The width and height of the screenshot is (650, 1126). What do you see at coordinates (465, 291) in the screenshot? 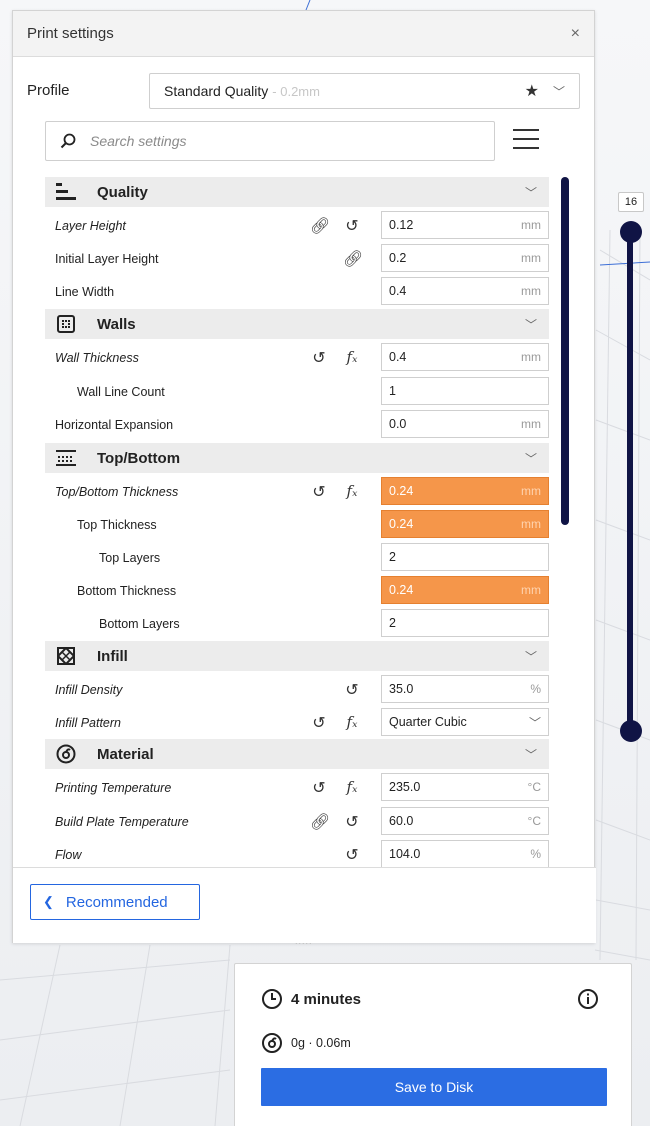
I see `line-width-field: 0.4 mm` at bounding box center [465, 291].